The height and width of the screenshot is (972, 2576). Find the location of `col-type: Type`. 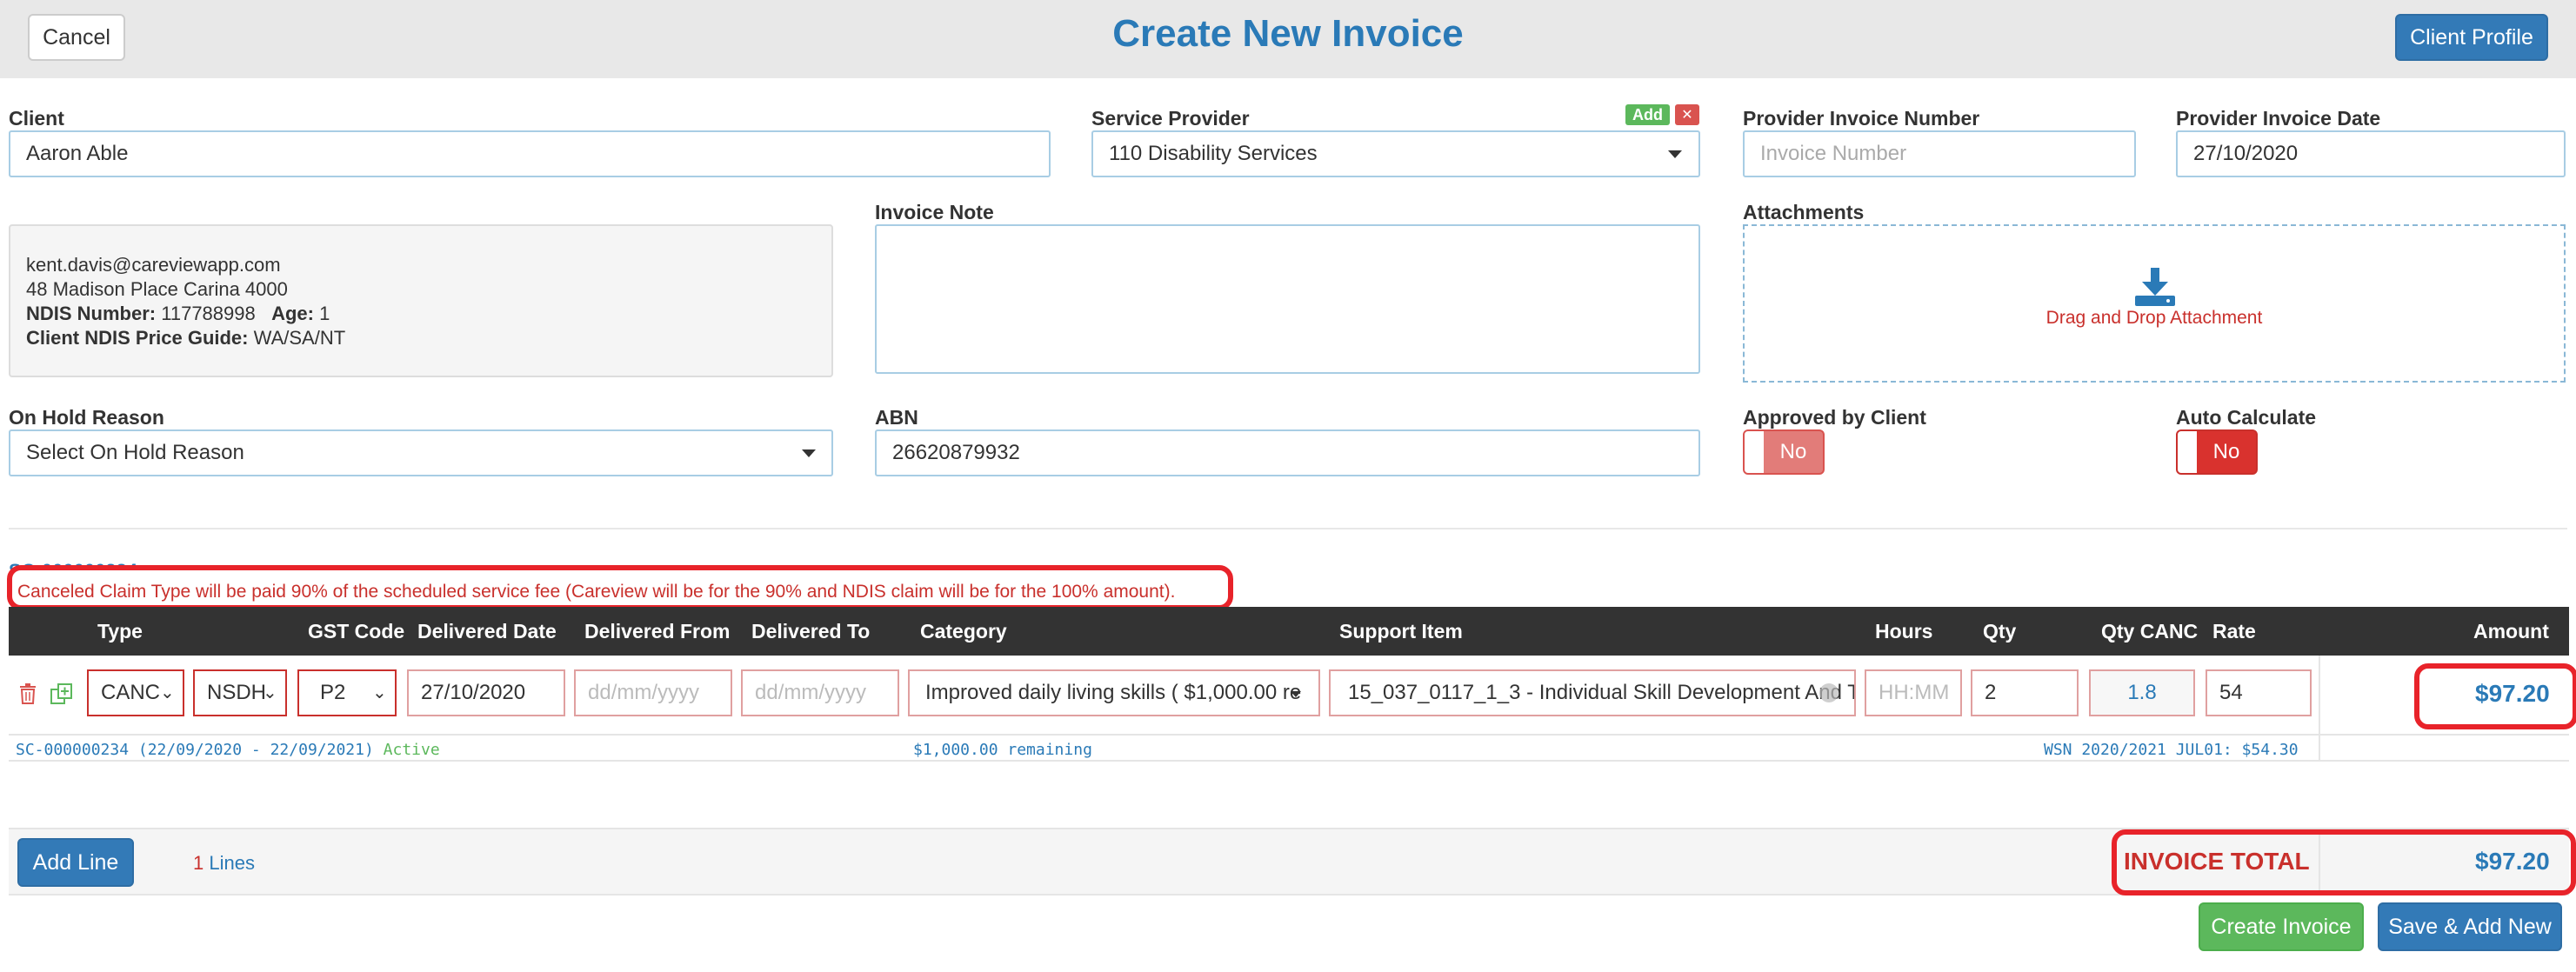

col-type: Type is located at coordinates (120, 631).